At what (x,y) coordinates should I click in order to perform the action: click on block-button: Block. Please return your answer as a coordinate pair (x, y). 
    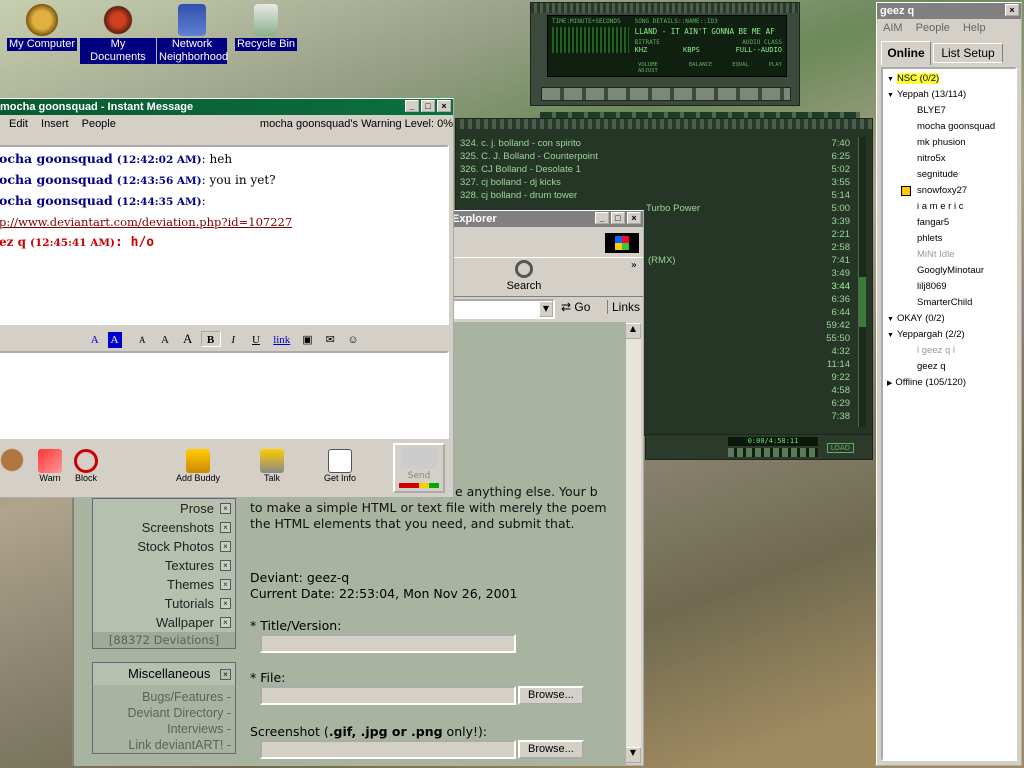
    Looking at the image, I should click on (86, 466).